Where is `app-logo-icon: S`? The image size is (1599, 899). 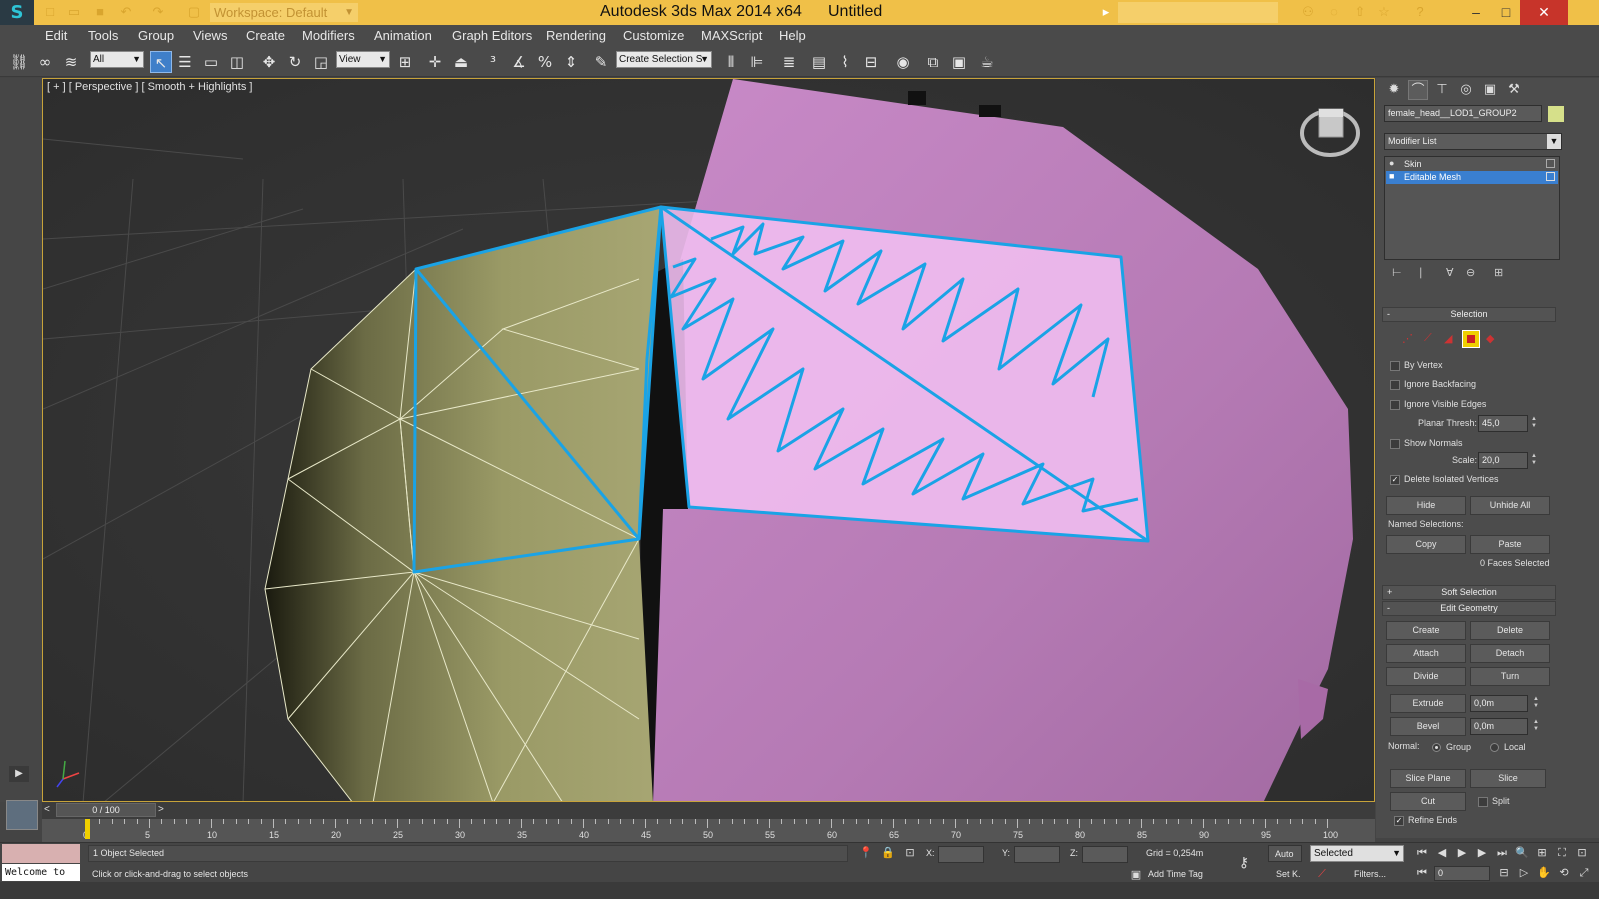
app-logo-icon: S is located at coordinates (17, 12).